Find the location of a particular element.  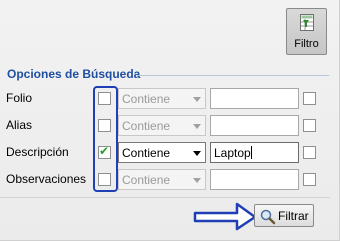

checkbox-column-highlight is located at coordinates (105, 139).